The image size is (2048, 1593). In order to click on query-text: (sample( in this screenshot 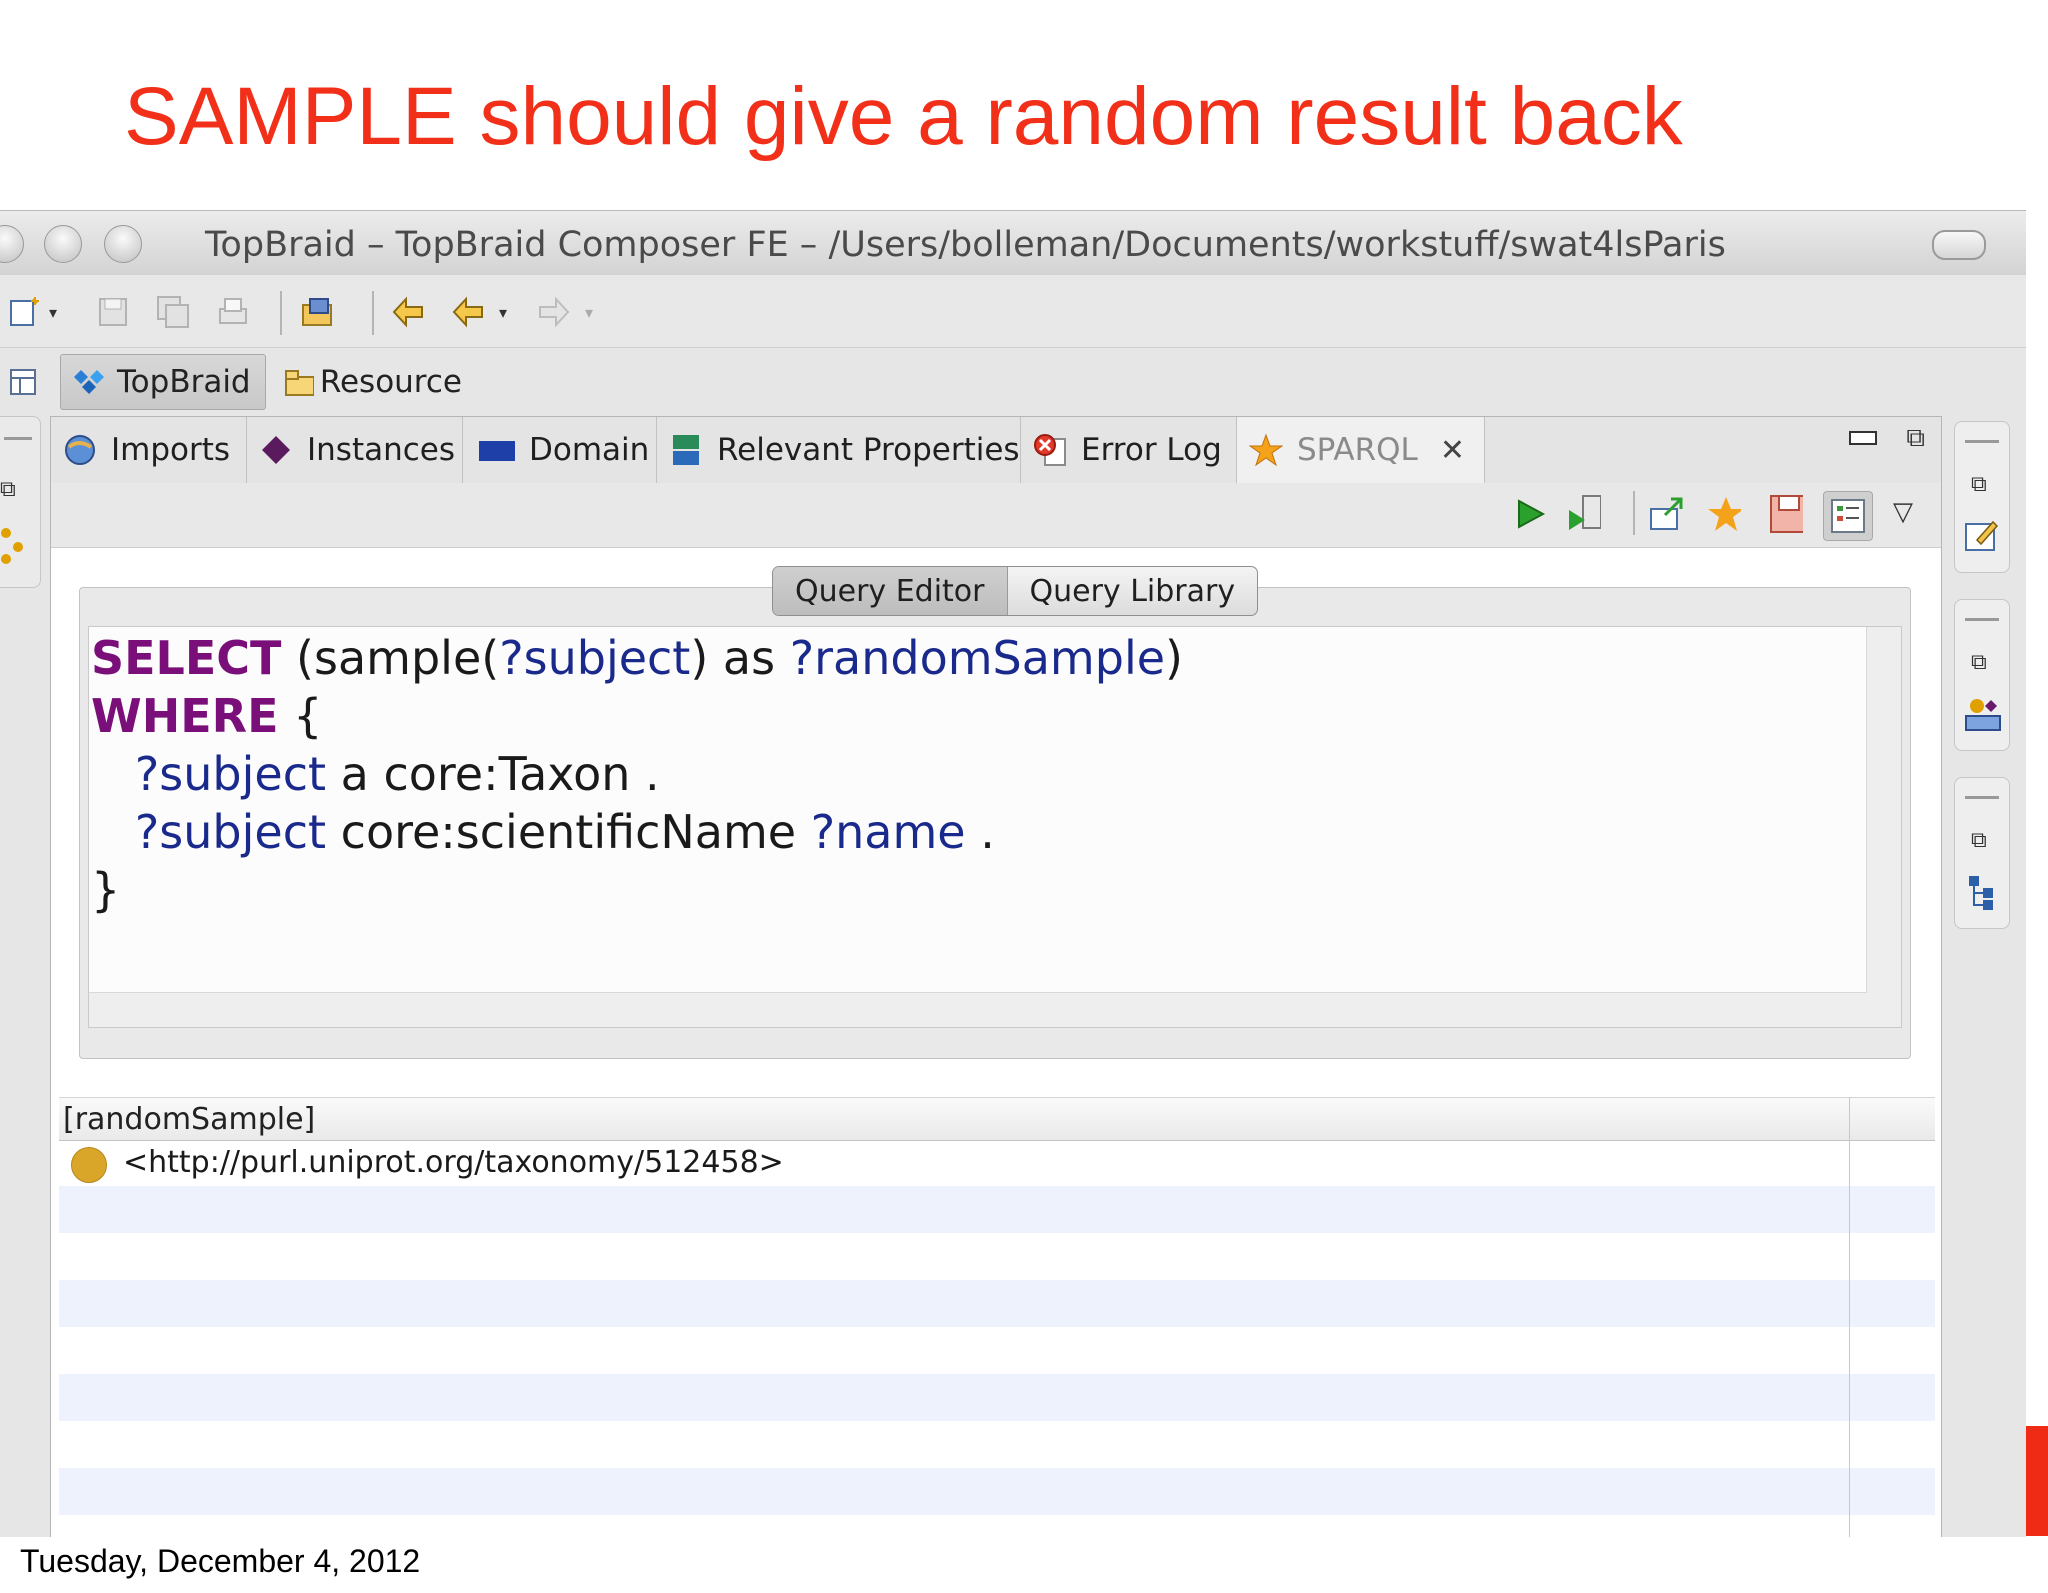, I will do `click(390, 658)`.